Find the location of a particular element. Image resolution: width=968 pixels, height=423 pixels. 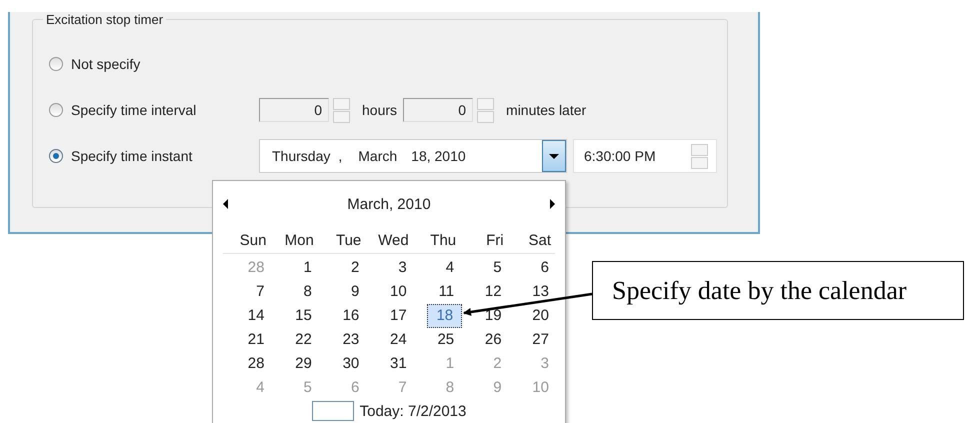

date-part: March is located at coordinates (378, 156).